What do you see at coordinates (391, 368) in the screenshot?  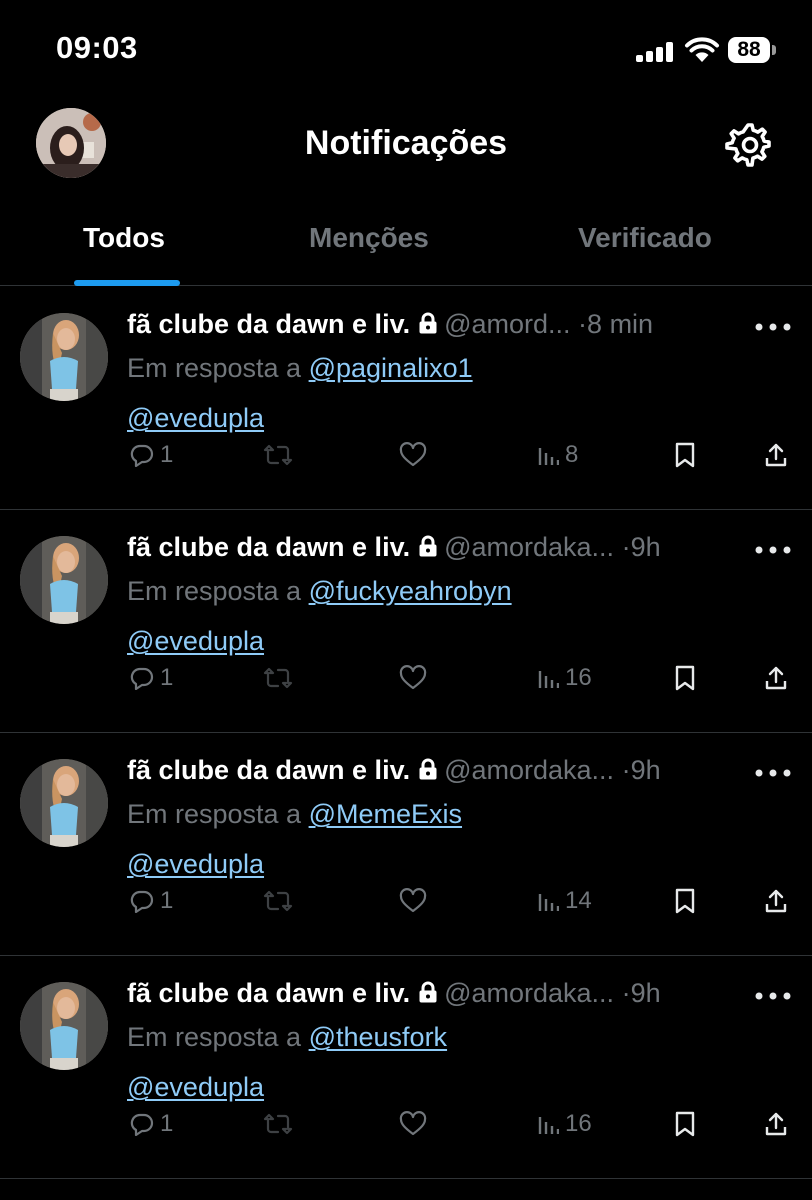 I see `reply-to-link: @paginalixo1` at bounding box center [391, 368].